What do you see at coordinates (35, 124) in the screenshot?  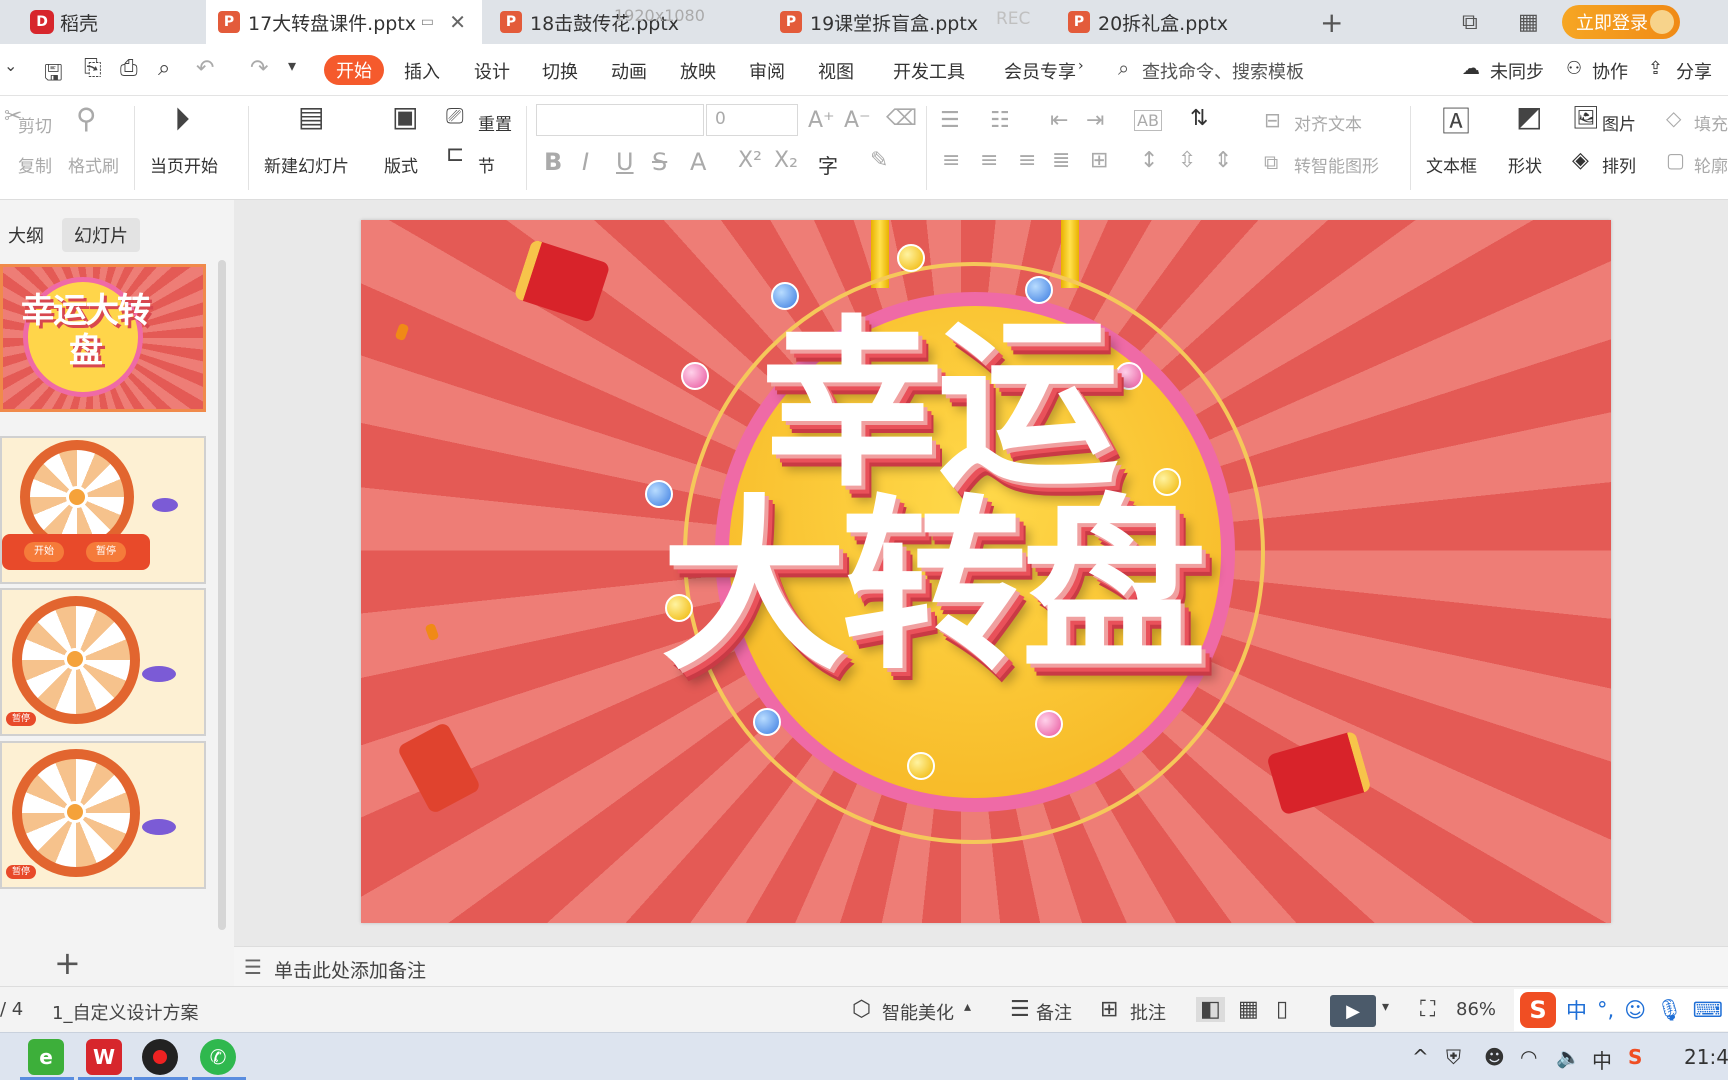 I see `cut-button: 剪切` at bounding box center [35, 124].